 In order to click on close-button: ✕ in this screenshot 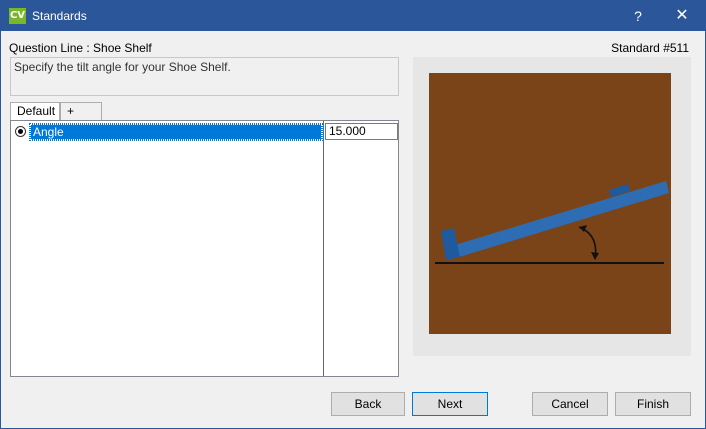, I will do `click(682, 16)`.